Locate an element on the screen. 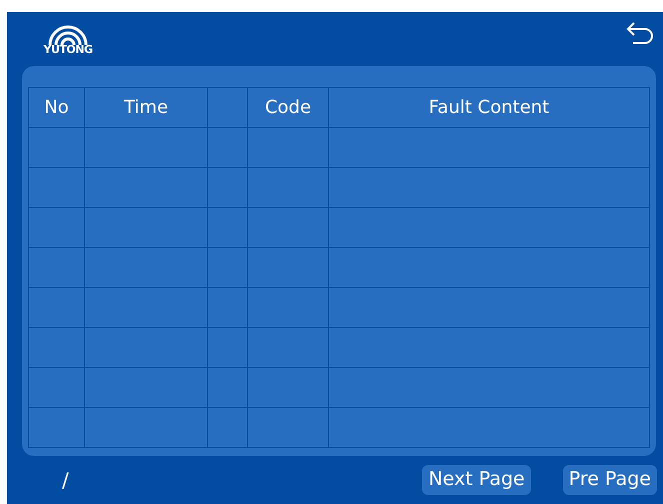 The width and height of the screenshot is (663, 504). column-header: Code is located at coordinates (288, 107).